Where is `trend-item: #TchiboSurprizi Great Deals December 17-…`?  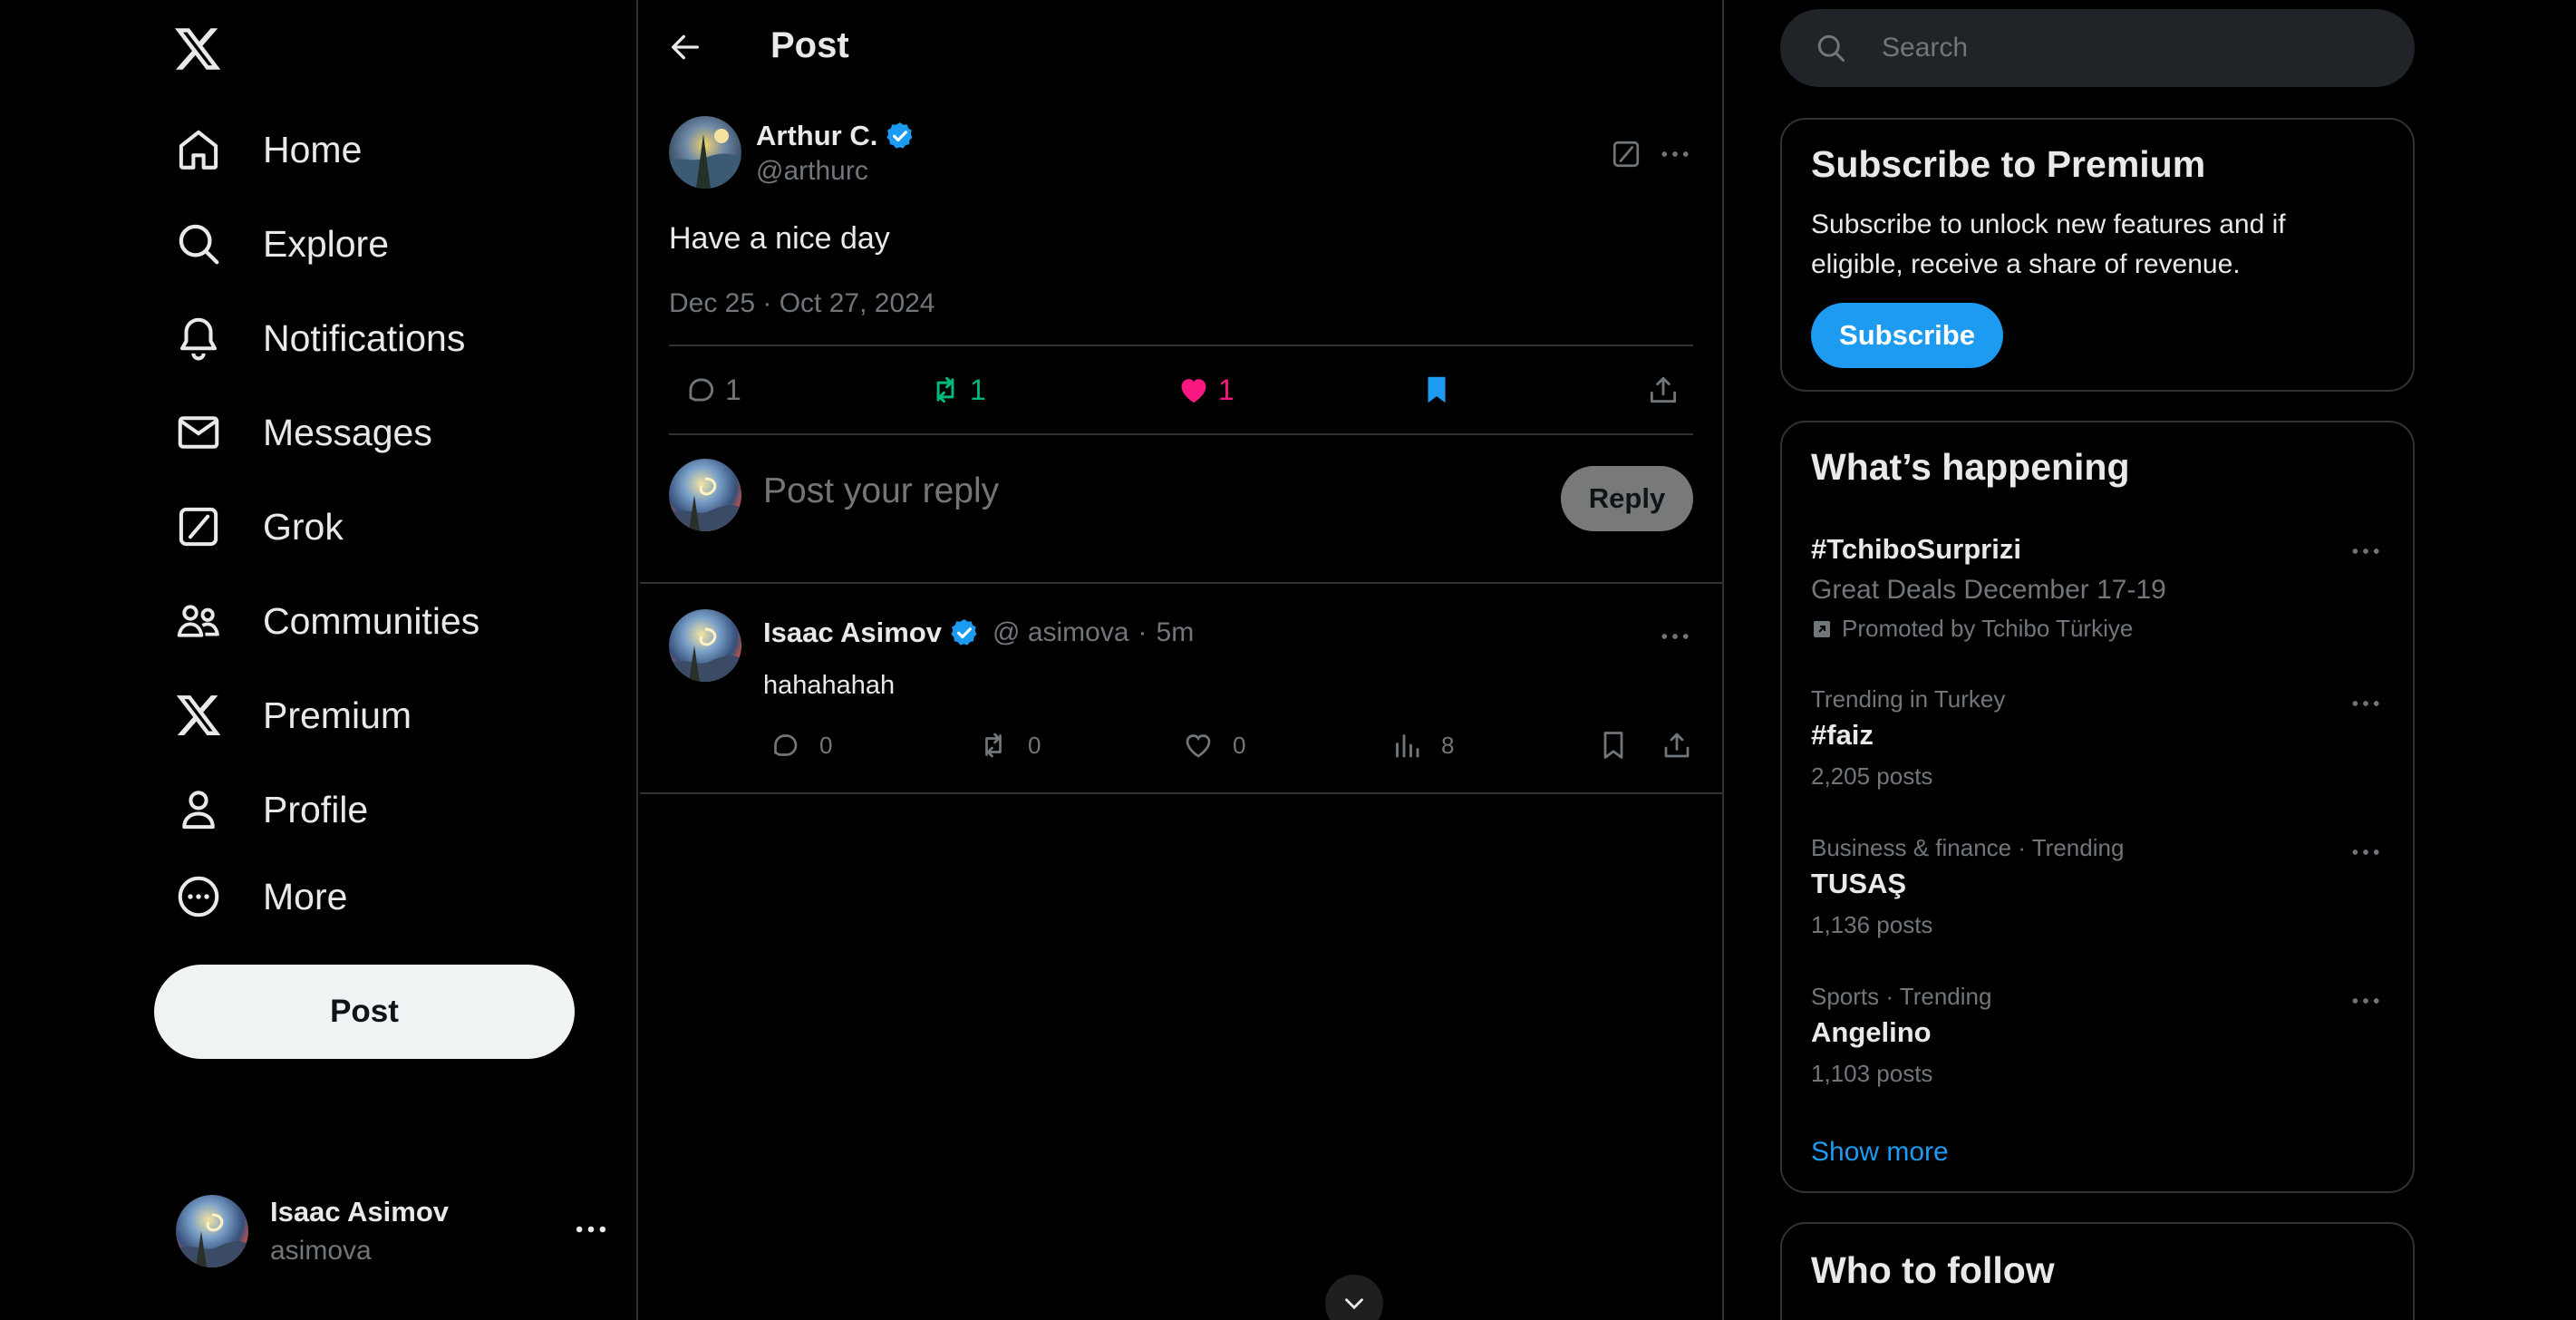
trend-item: #TchiboSurprizi Great Deals December 17-… is located at coordinates (2097, 588).